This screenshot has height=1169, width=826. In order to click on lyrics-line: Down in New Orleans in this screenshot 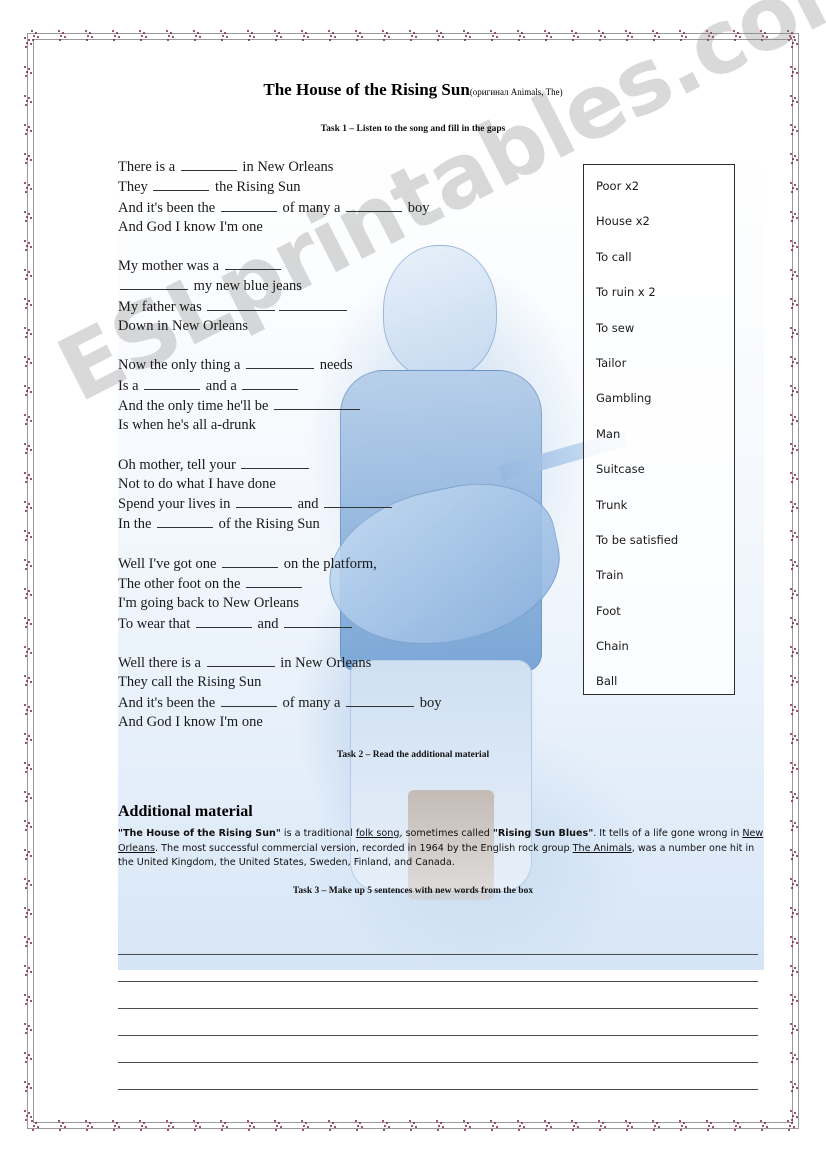, I will do `click(338, 326)`.